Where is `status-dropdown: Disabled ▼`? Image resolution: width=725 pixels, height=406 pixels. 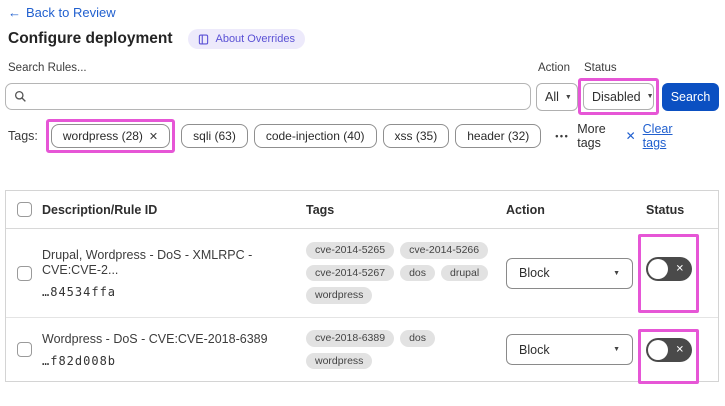
status-dropdown: Disabled ▼ is located at coordinates (618, 96).